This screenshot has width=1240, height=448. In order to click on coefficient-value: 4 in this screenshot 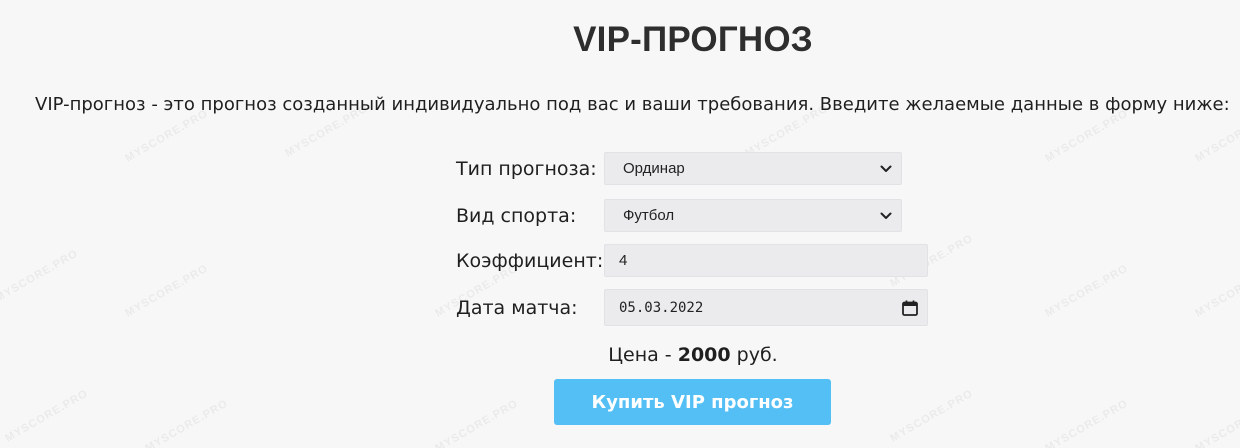, I will do `click(623, 260)`.